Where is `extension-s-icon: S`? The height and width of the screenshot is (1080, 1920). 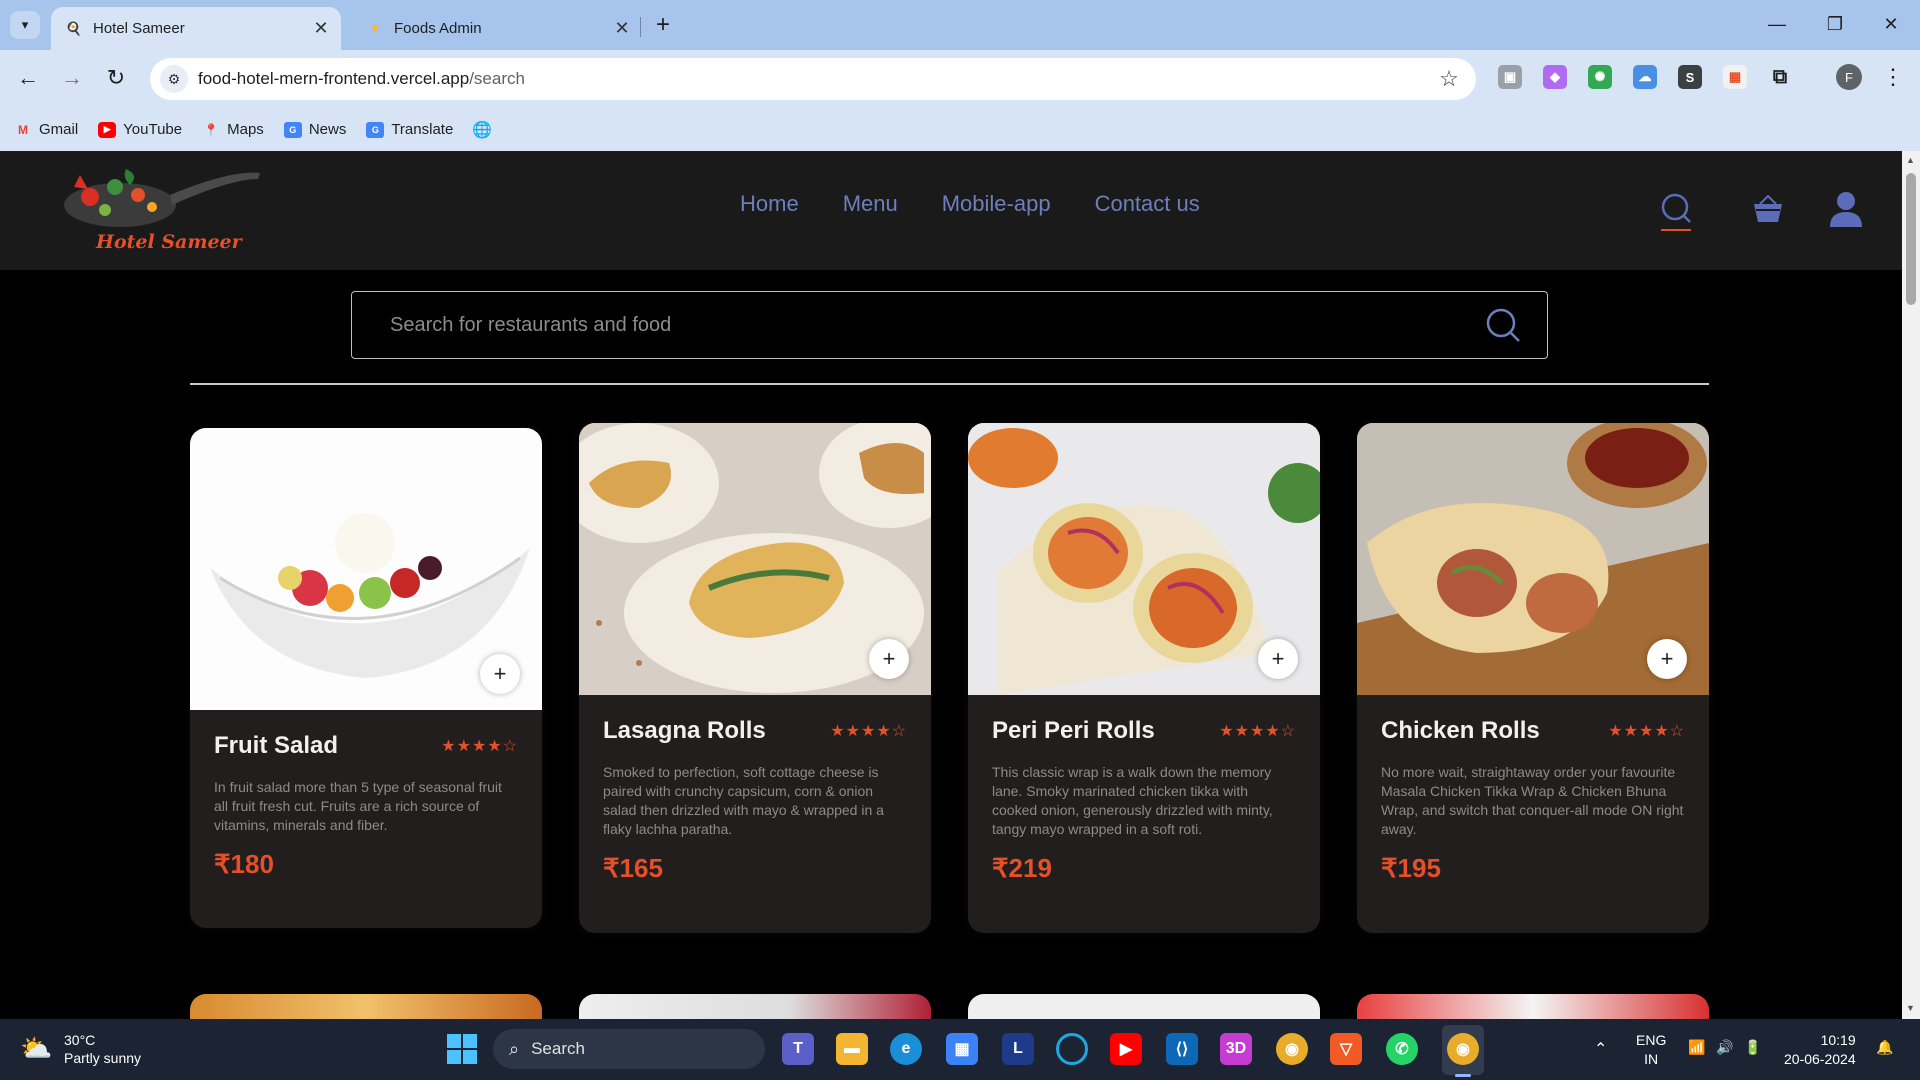 extension-s-icon: S is located at coordinates (1690, 77).